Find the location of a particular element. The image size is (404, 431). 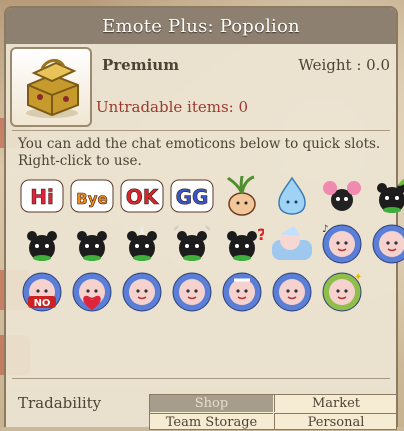

sleep-emote is located at coordinates (292, 244).